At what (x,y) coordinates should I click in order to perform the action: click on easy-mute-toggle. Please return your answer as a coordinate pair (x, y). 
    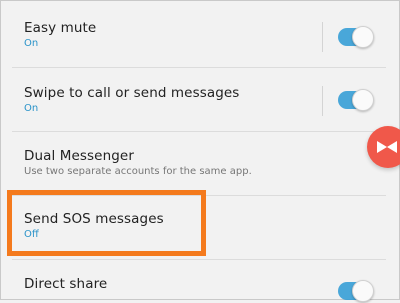
    Looking at the image, I should click on (355, 37).